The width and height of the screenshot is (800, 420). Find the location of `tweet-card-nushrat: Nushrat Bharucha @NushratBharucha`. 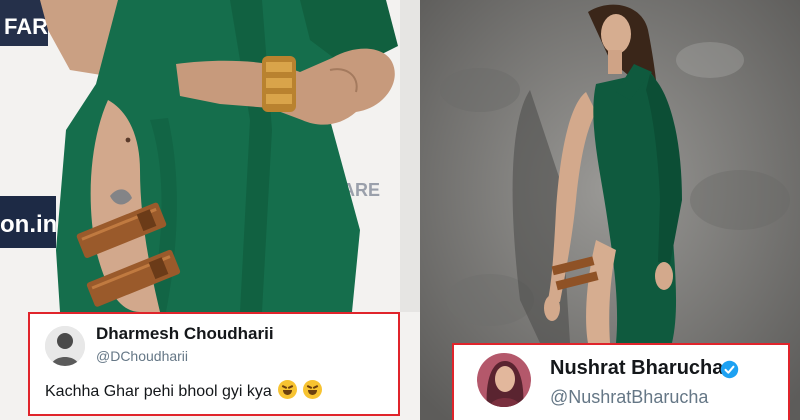

tweet-card-nushrat: Nushrat Bharucha @NushratBharucha is located at coordinates (621, 381).